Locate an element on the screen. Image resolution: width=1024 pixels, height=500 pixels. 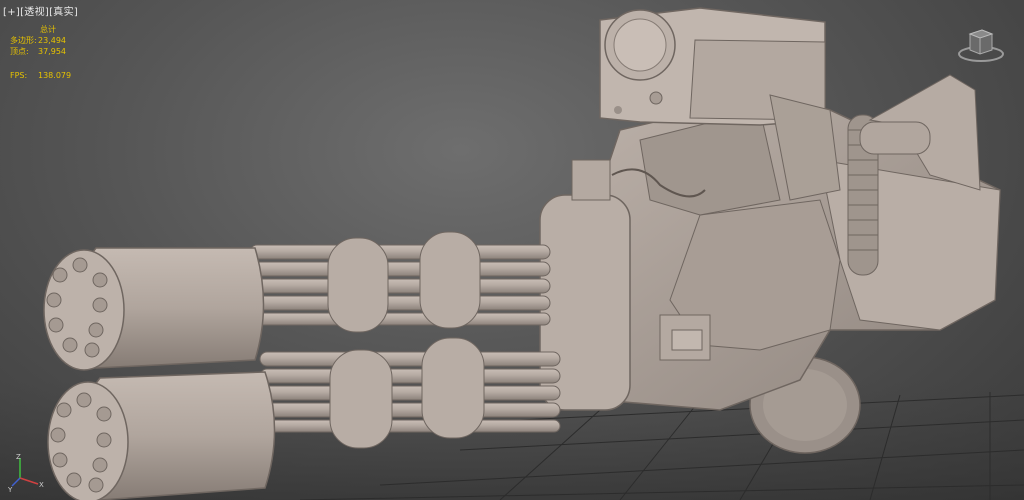
stats-fps-value: 138.079 is located at coordinates (55, 75).